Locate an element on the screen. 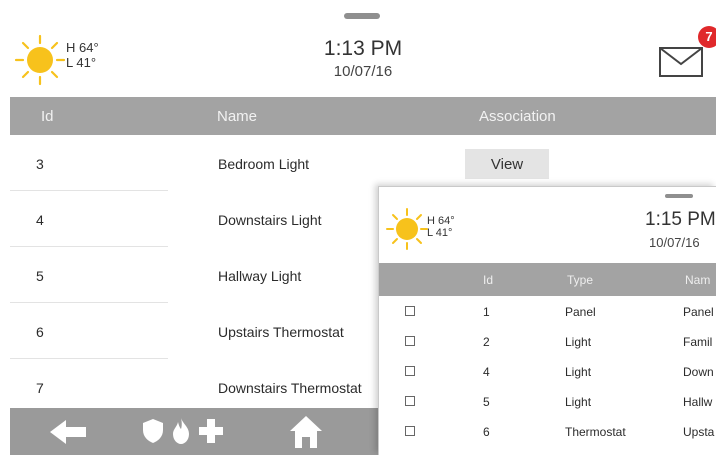 This screenshot has width=716, height=455. row-name: Down is located at coordinates (698, 372).